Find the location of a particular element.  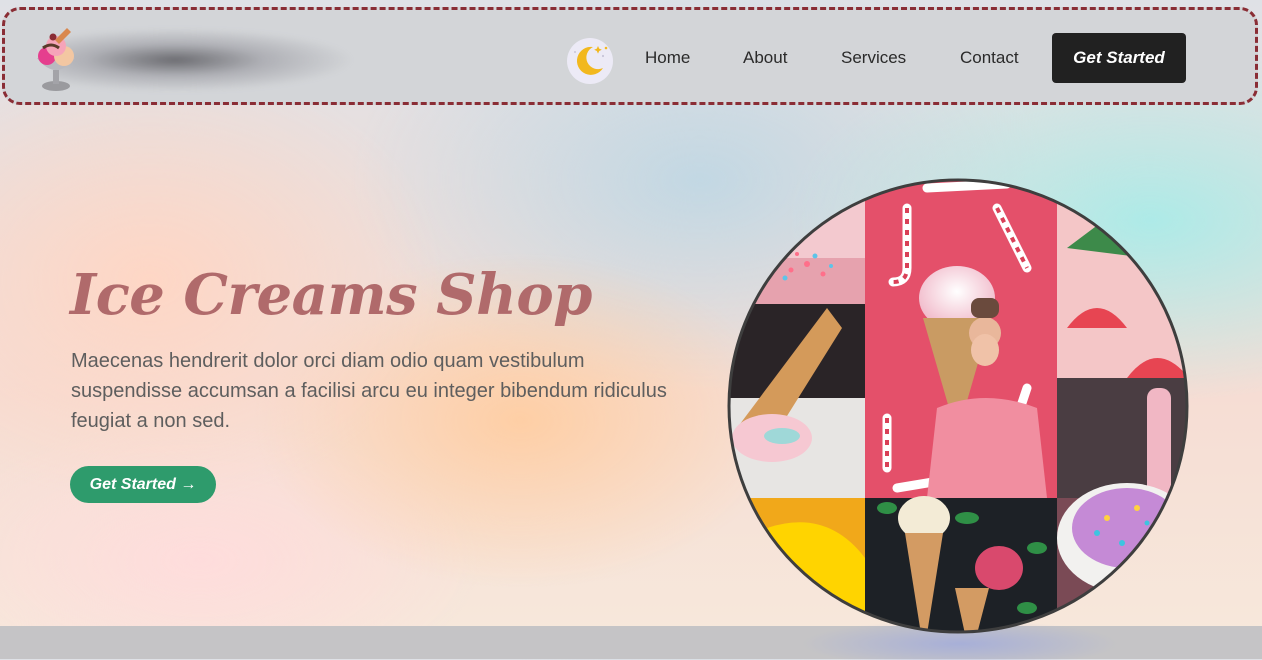

theme-toggle-button is located at coordinates (590, 61).